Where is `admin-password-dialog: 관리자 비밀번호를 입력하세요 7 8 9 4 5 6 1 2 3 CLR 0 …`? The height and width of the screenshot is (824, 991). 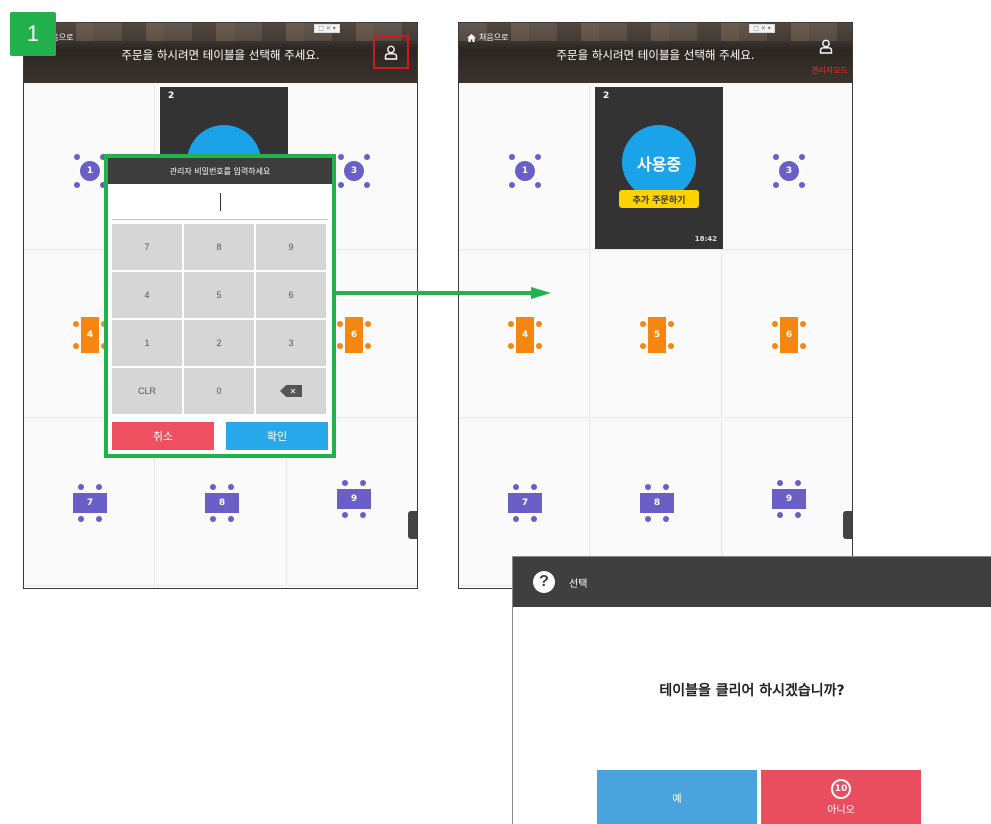
admin-password-dialog: 관리자 비밀번호를 입력하세요 7 8 9 4 5 6 1 2 3 CLR 0 … is located at coordinates (220, 306).